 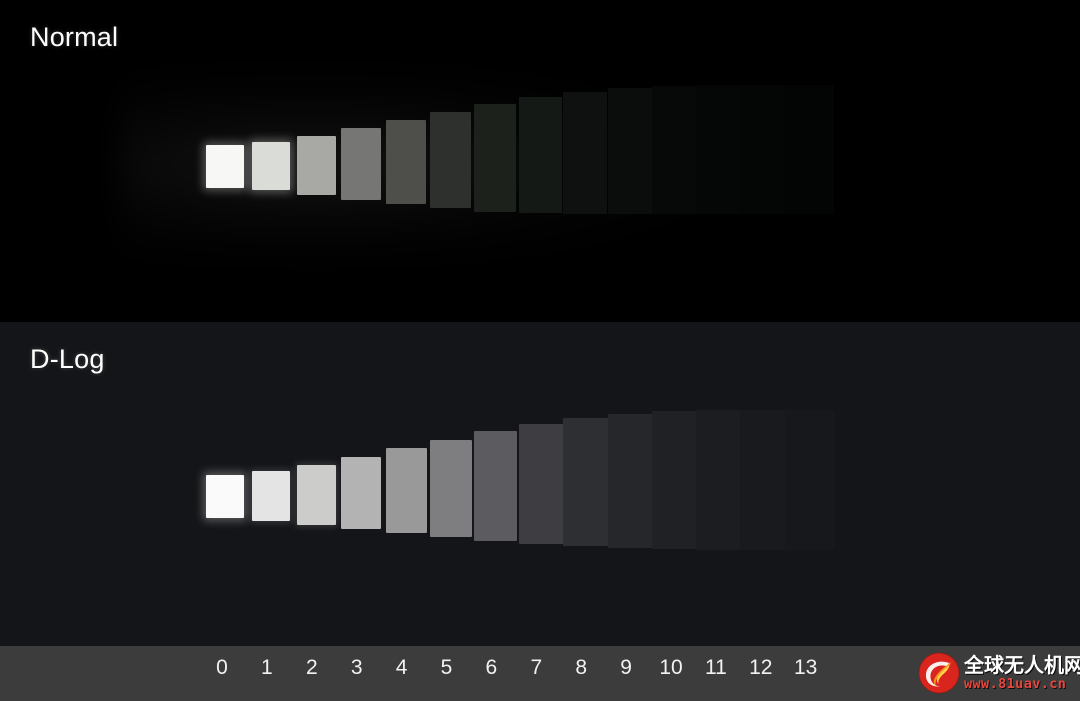 What do you see at coordinates (806, 667) in the screenshot?
I see `scale-label-13: 13` at bounding box center [806, 667].